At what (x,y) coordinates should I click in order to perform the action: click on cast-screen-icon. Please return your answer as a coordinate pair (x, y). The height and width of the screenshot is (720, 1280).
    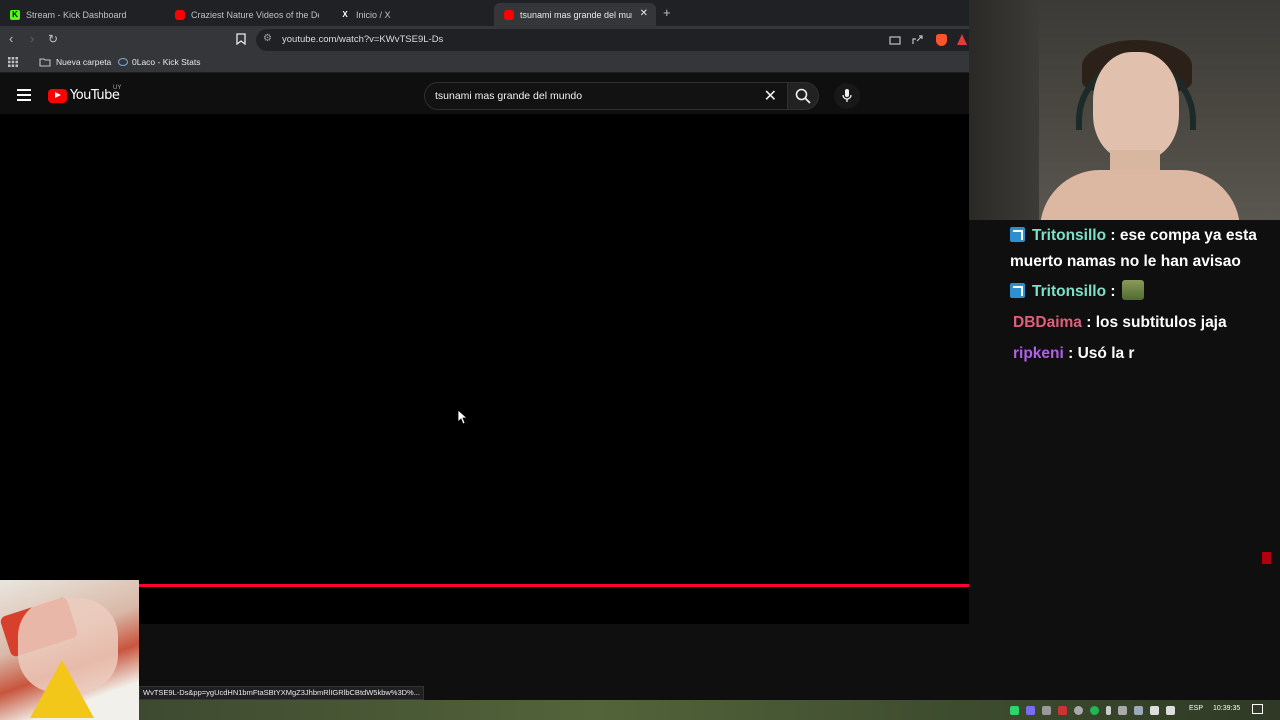
    Looking at the image, I should click on (895, 41).